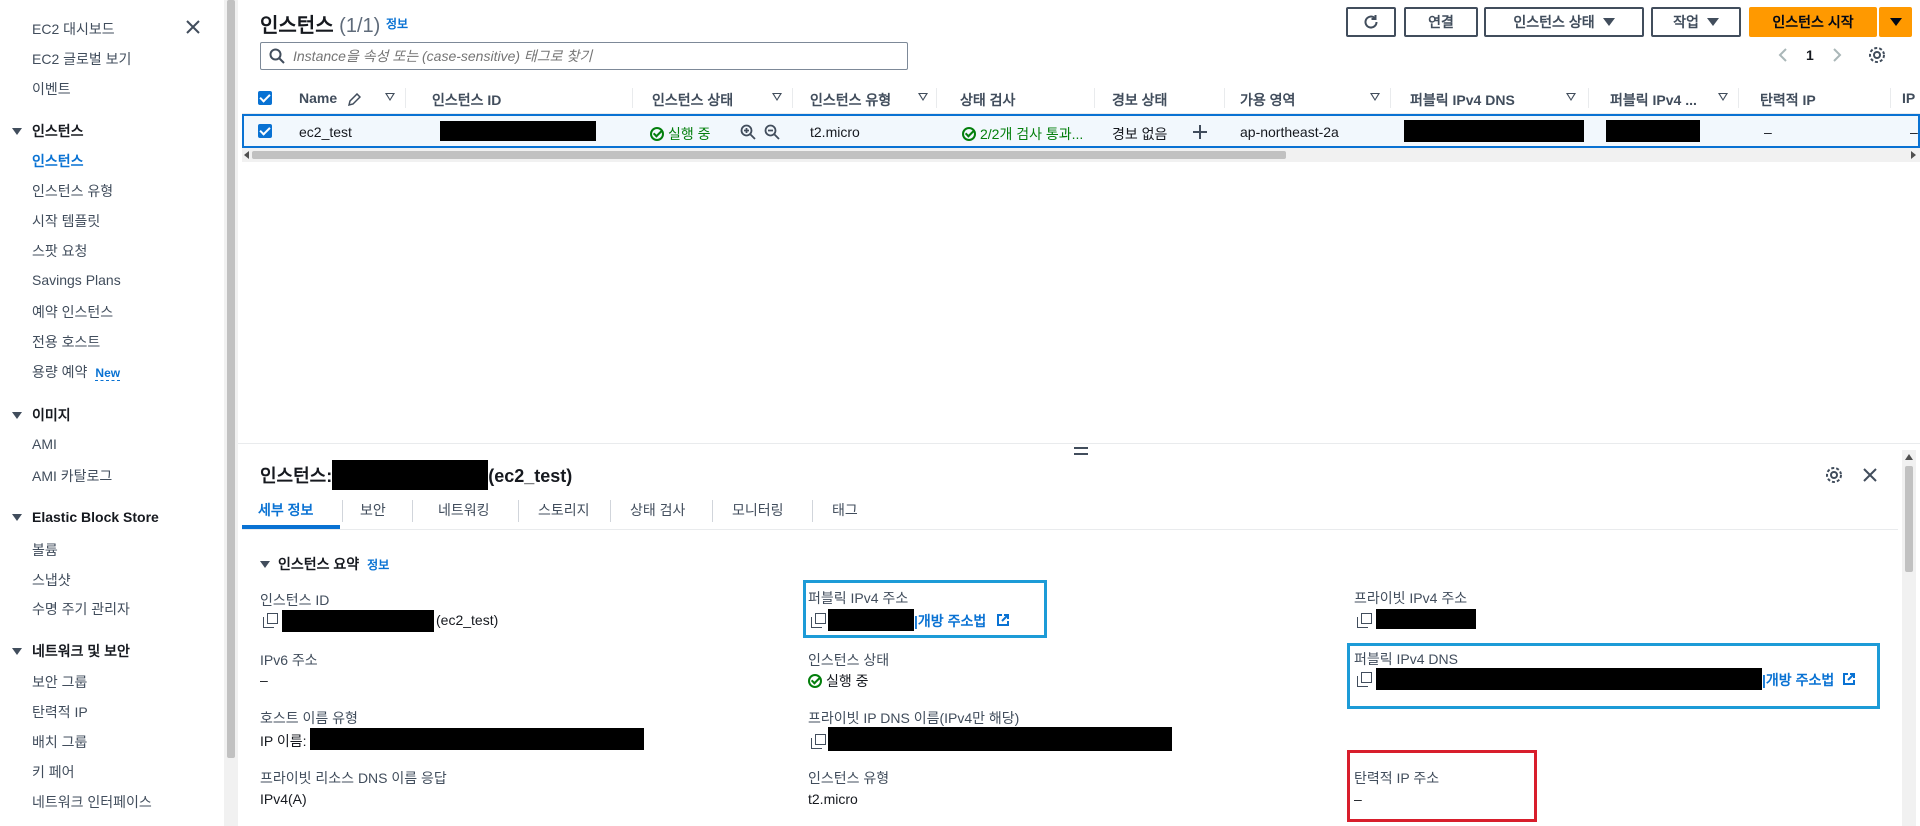 This screenshot has height=826, width=1920. What do you see at coordinates (1810, 55) in the screenshot?
I see `page-number: 1` at bounding box center [1810, 55].